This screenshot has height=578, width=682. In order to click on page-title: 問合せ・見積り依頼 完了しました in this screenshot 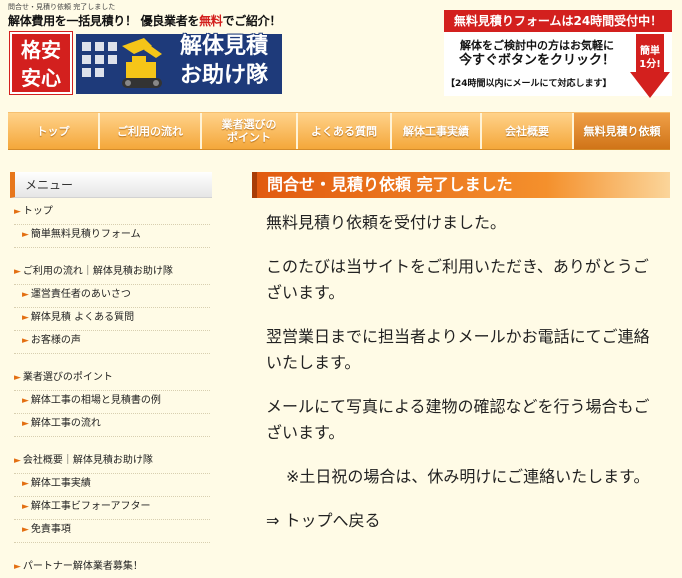, I will do `click(461, 185)`.